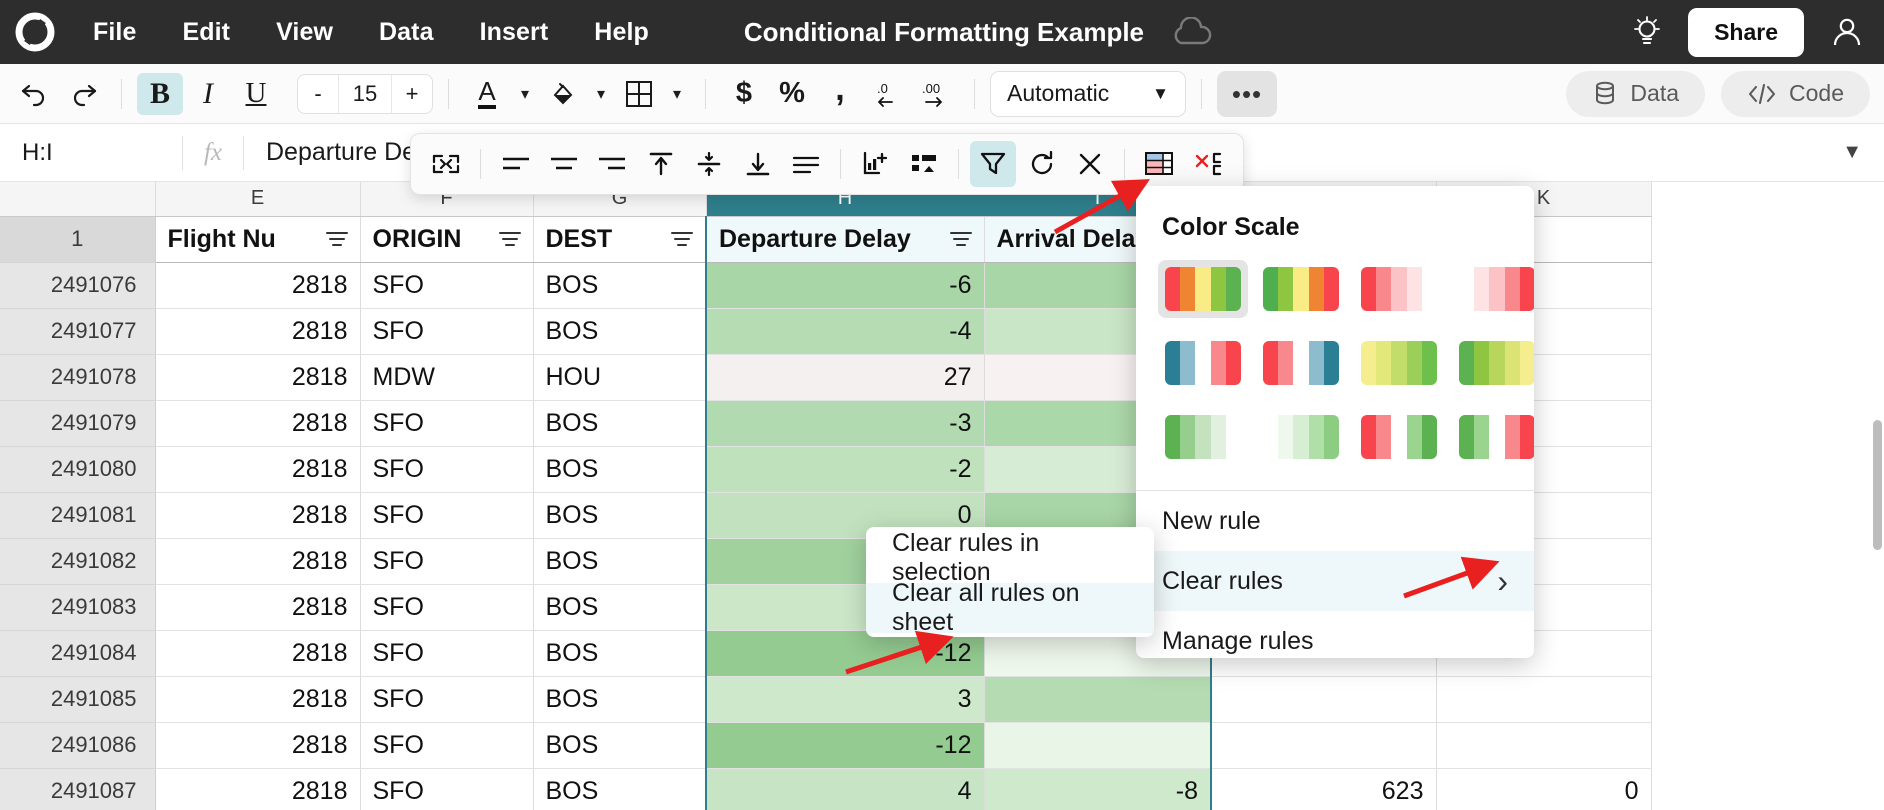 The height and width of the screenshot is (810, 1884). I want to click on cell-E-2491083: 2818, so click(258, 607).